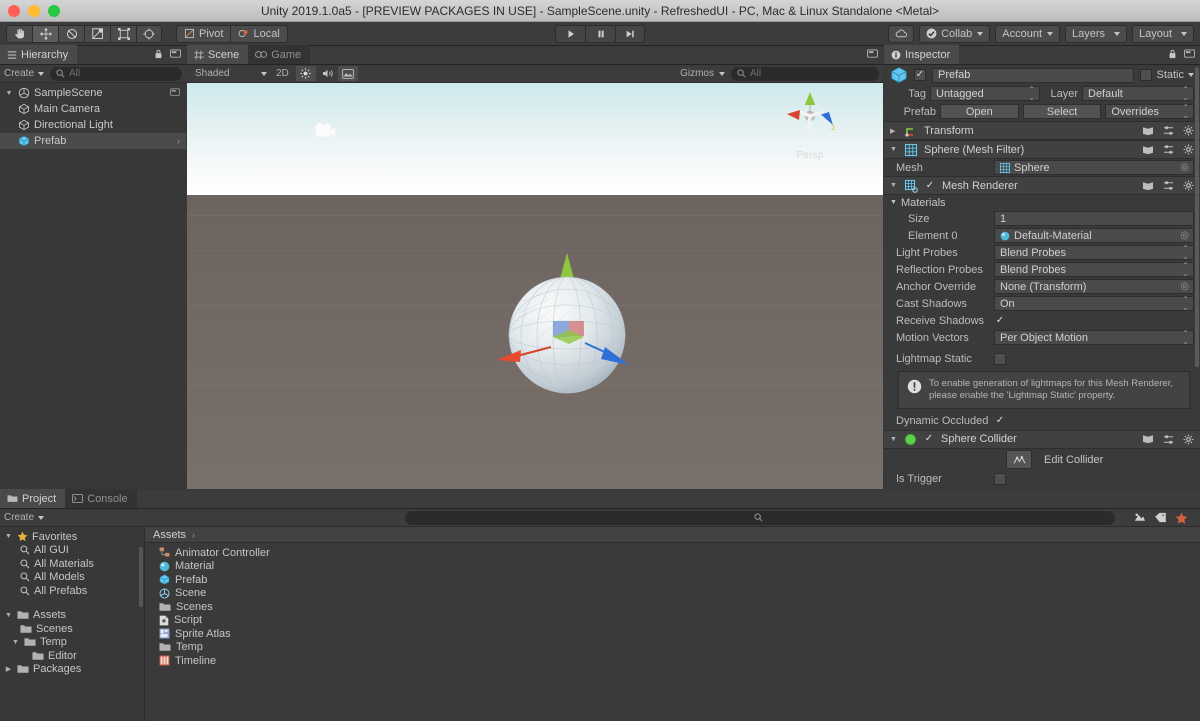  I want to click on scene-axis-gizmo: x z Persp, so click(810, 125).